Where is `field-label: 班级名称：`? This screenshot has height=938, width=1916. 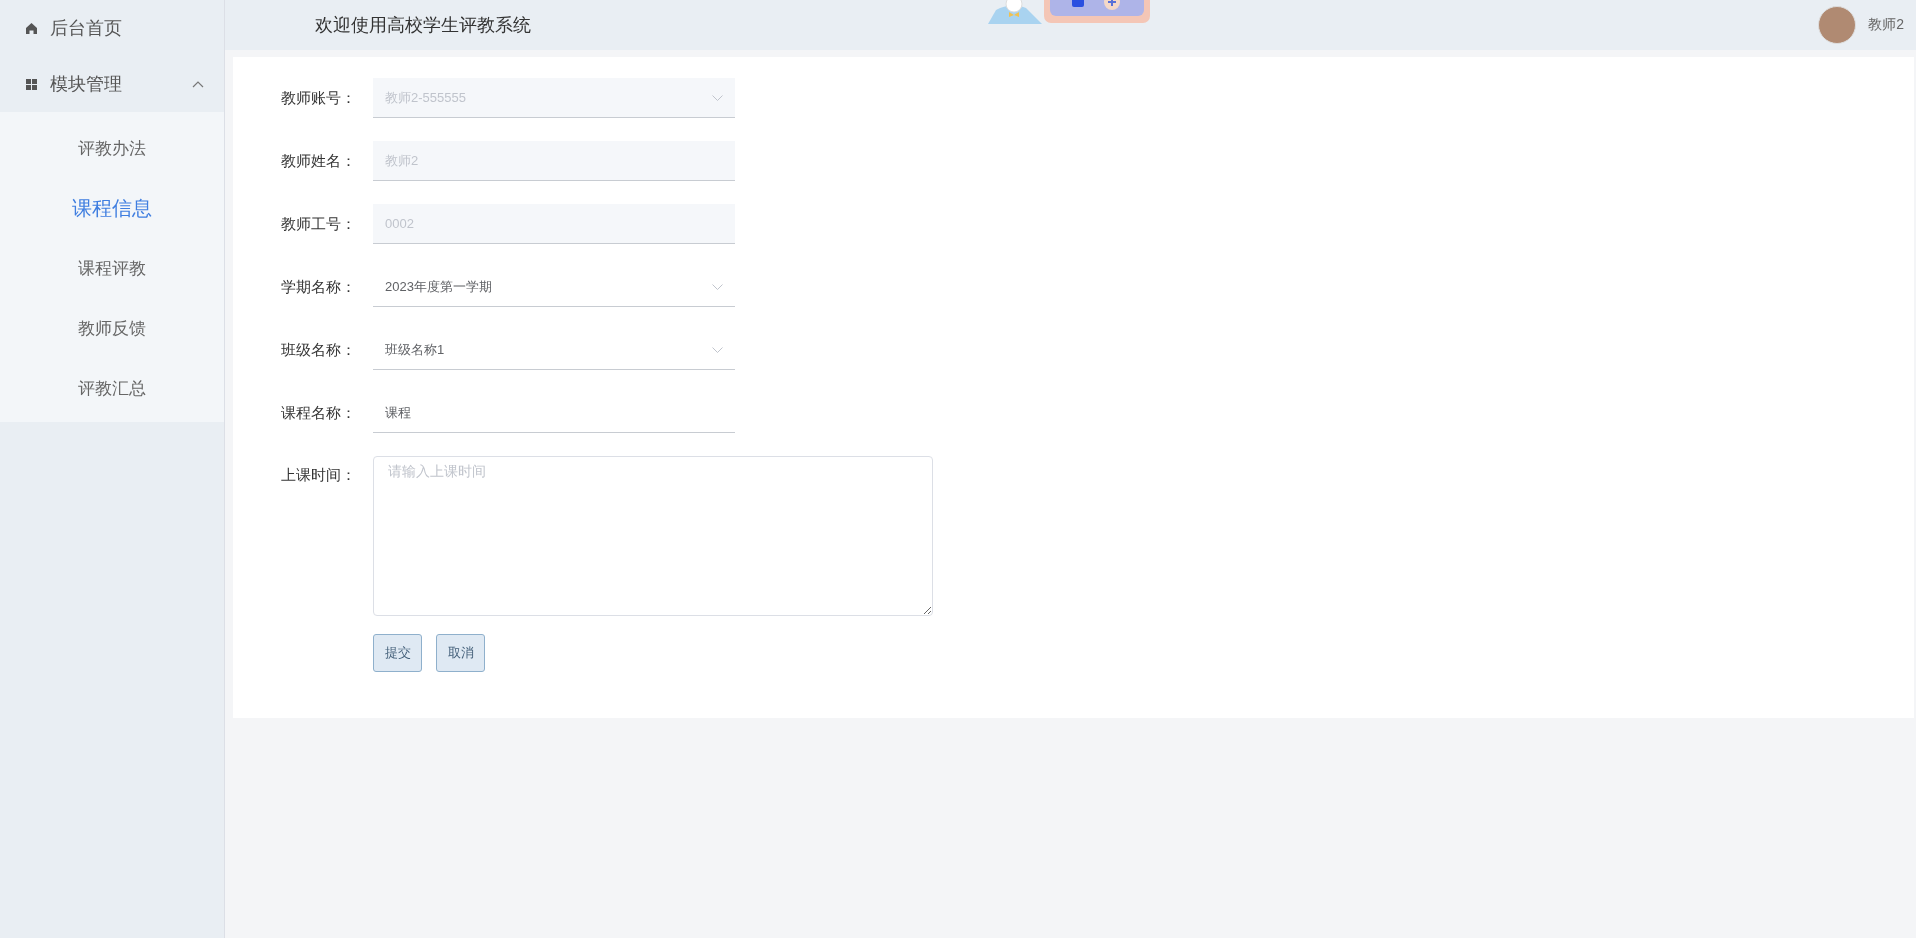
field-label: 班级名称： is located at coordinates (319, 350).